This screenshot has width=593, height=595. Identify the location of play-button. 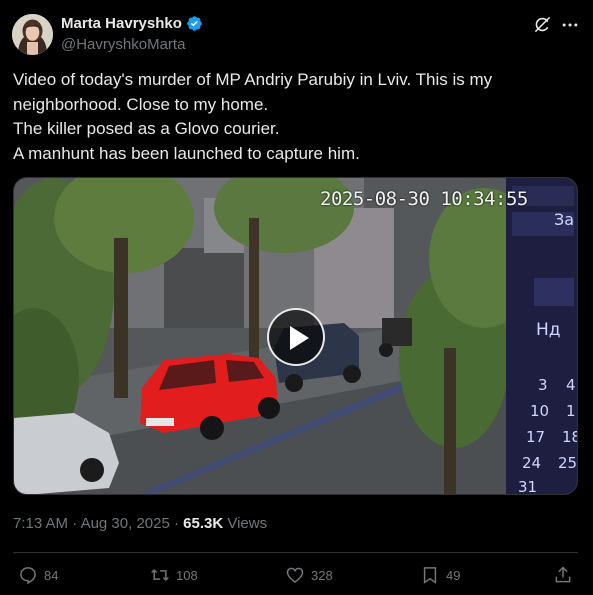
(296, 337).